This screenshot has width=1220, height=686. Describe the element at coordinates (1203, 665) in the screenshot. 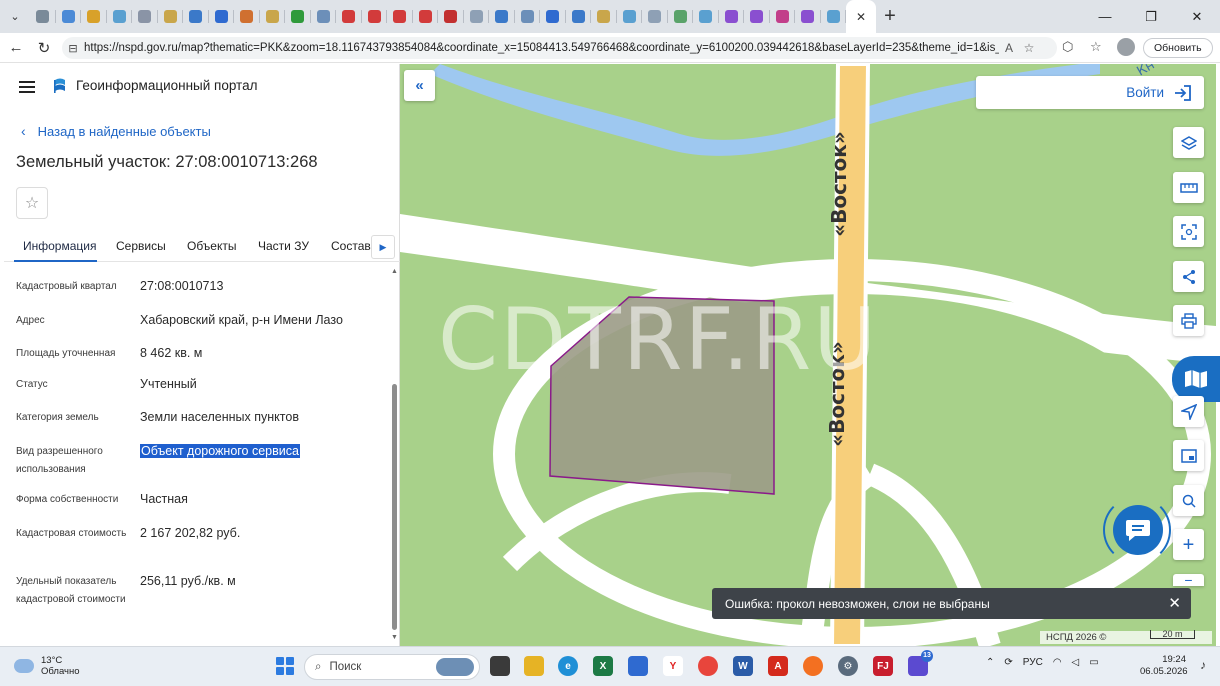

I see `bell-icon: ♪` at that location.